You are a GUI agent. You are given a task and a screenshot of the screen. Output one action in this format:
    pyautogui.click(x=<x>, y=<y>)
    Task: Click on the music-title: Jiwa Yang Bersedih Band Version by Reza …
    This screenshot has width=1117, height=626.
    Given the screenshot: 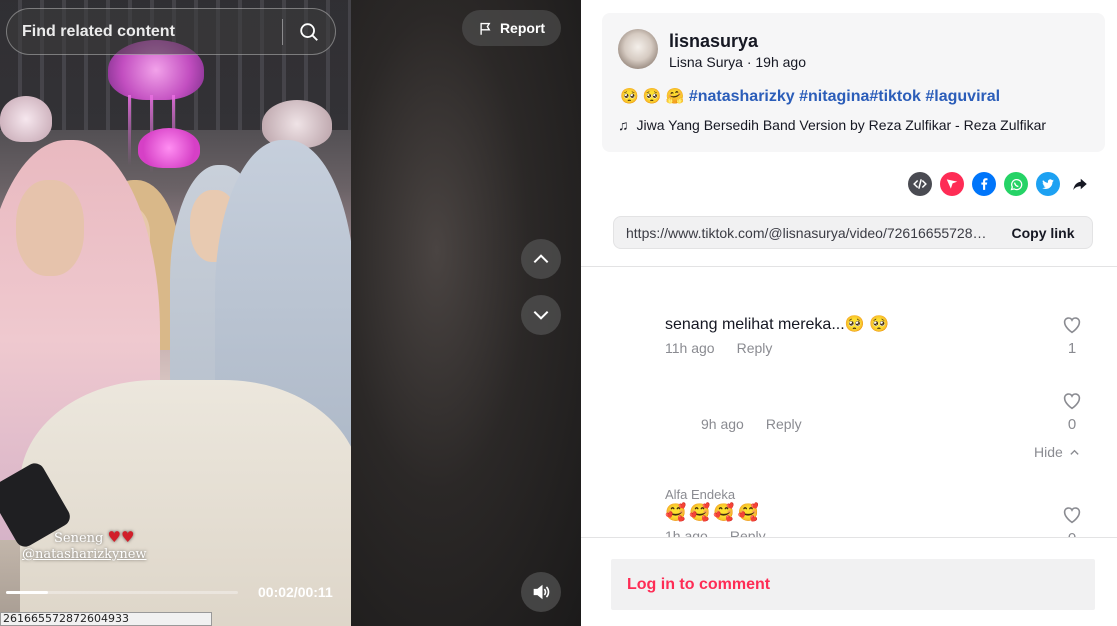 What is the action you would take?
    pyautogui.click(x=841, y=125)
    